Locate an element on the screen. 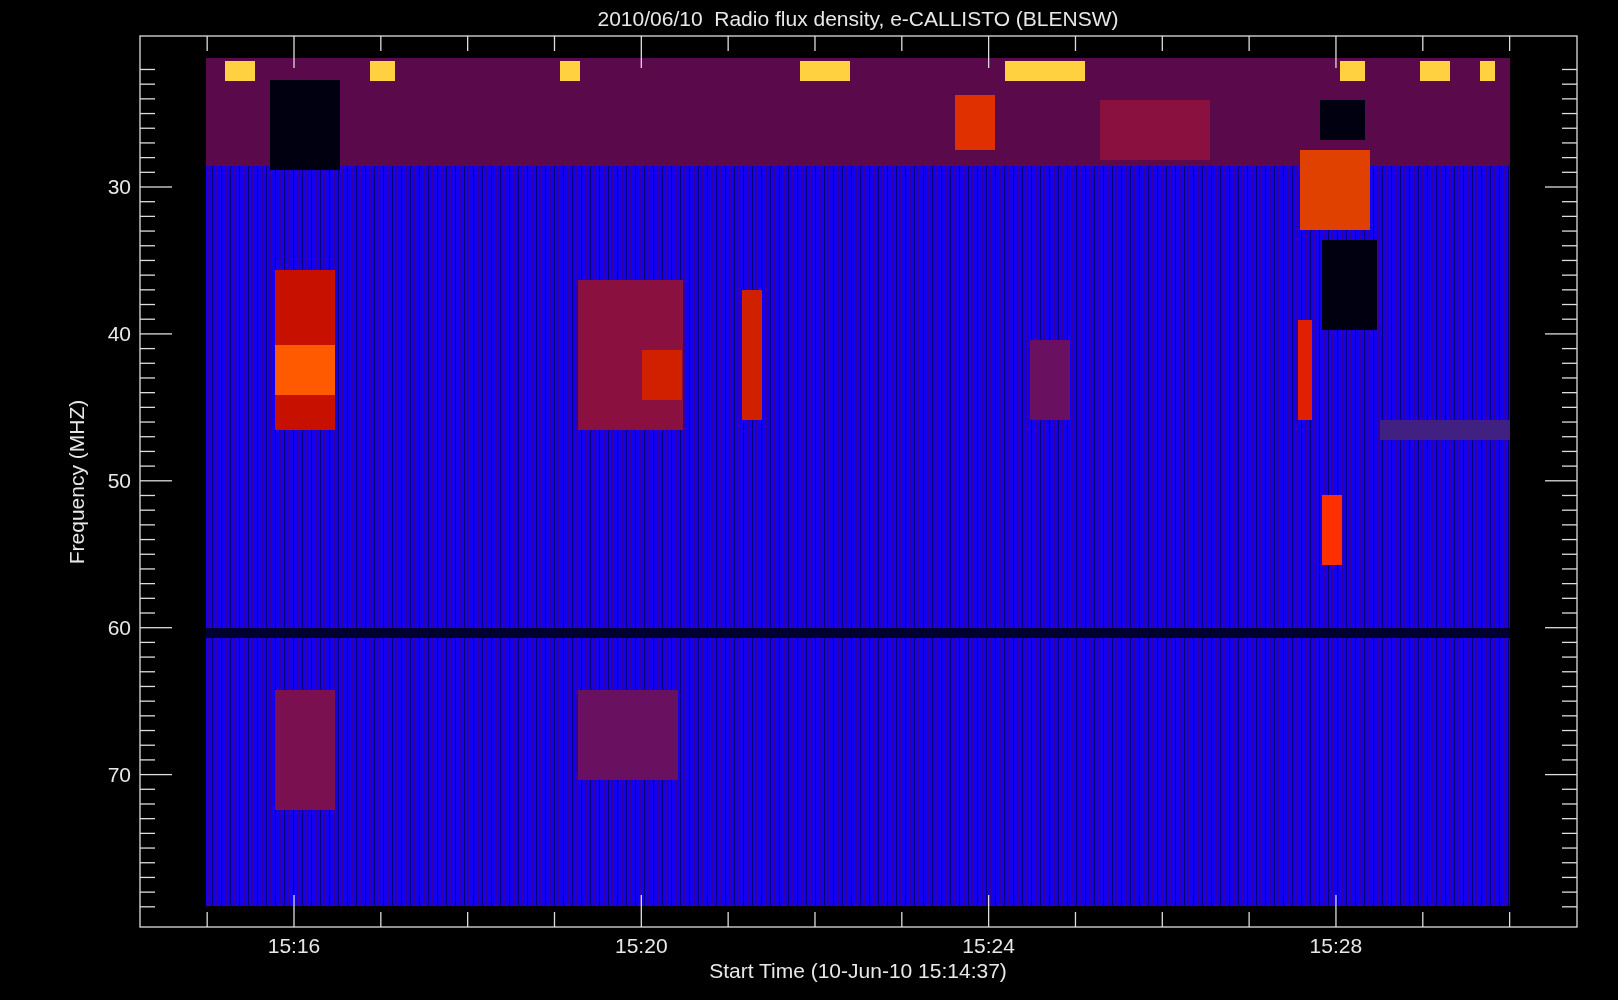 The height and width of the screenshot is (1000, 1618). y-tick-label: 70 is located at coordinates (119, 774).